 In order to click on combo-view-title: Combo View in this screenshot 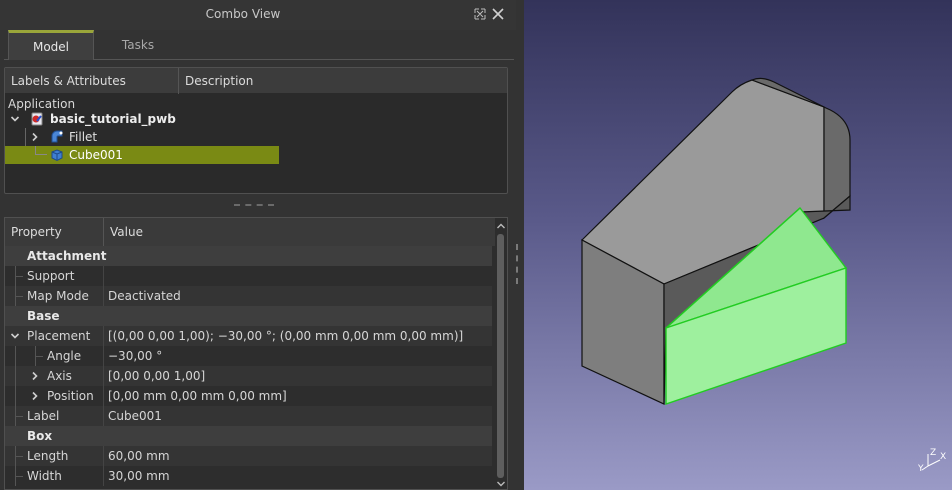, I will do `click(243, 14)`.